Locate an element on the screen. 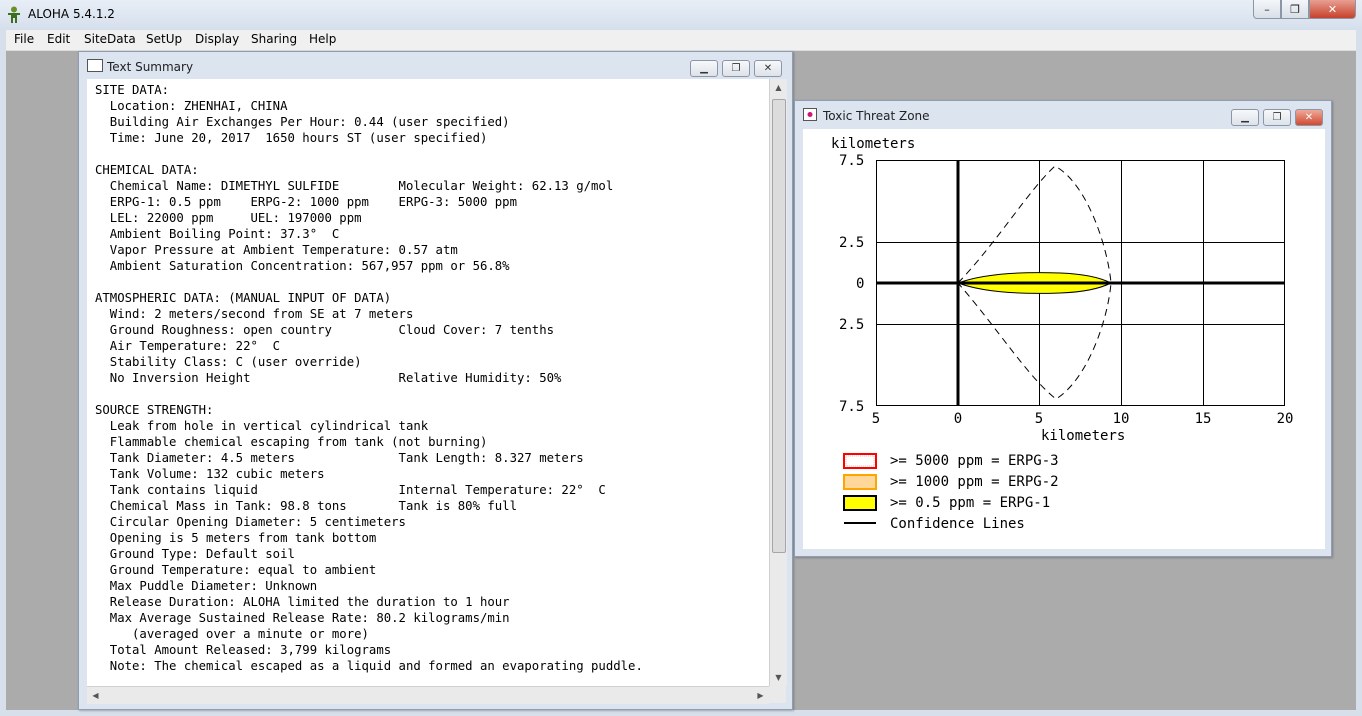 The height and width of the screenshot is (716, 1362). scroll-down-arrow-icon: ▼ is located at coordinates (778, 677).